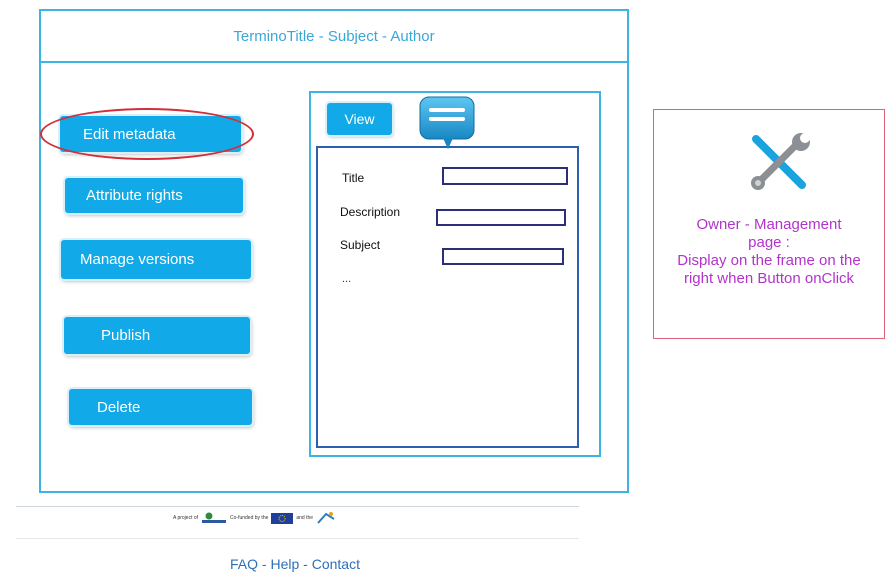 The image size is (885, 574). I want to click on project-text: A project of, so click(186, 518).